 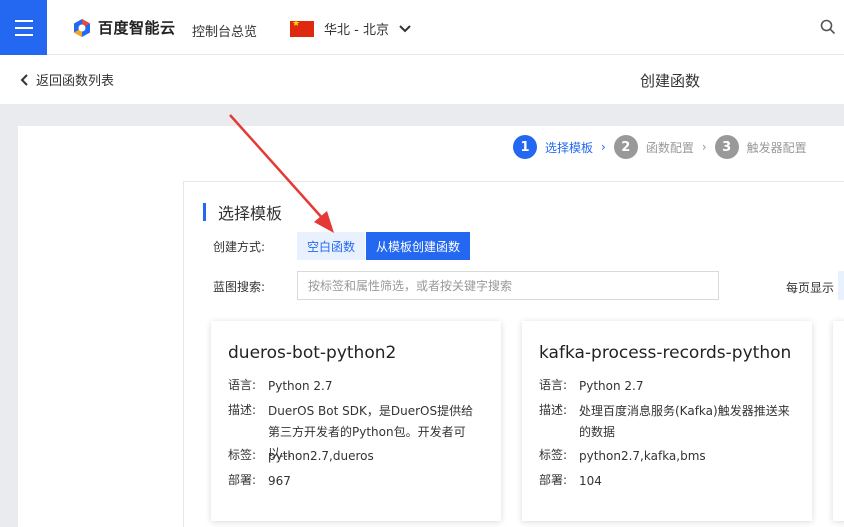 I want to click on chevron-down-icon, so click(x=405, y=28).